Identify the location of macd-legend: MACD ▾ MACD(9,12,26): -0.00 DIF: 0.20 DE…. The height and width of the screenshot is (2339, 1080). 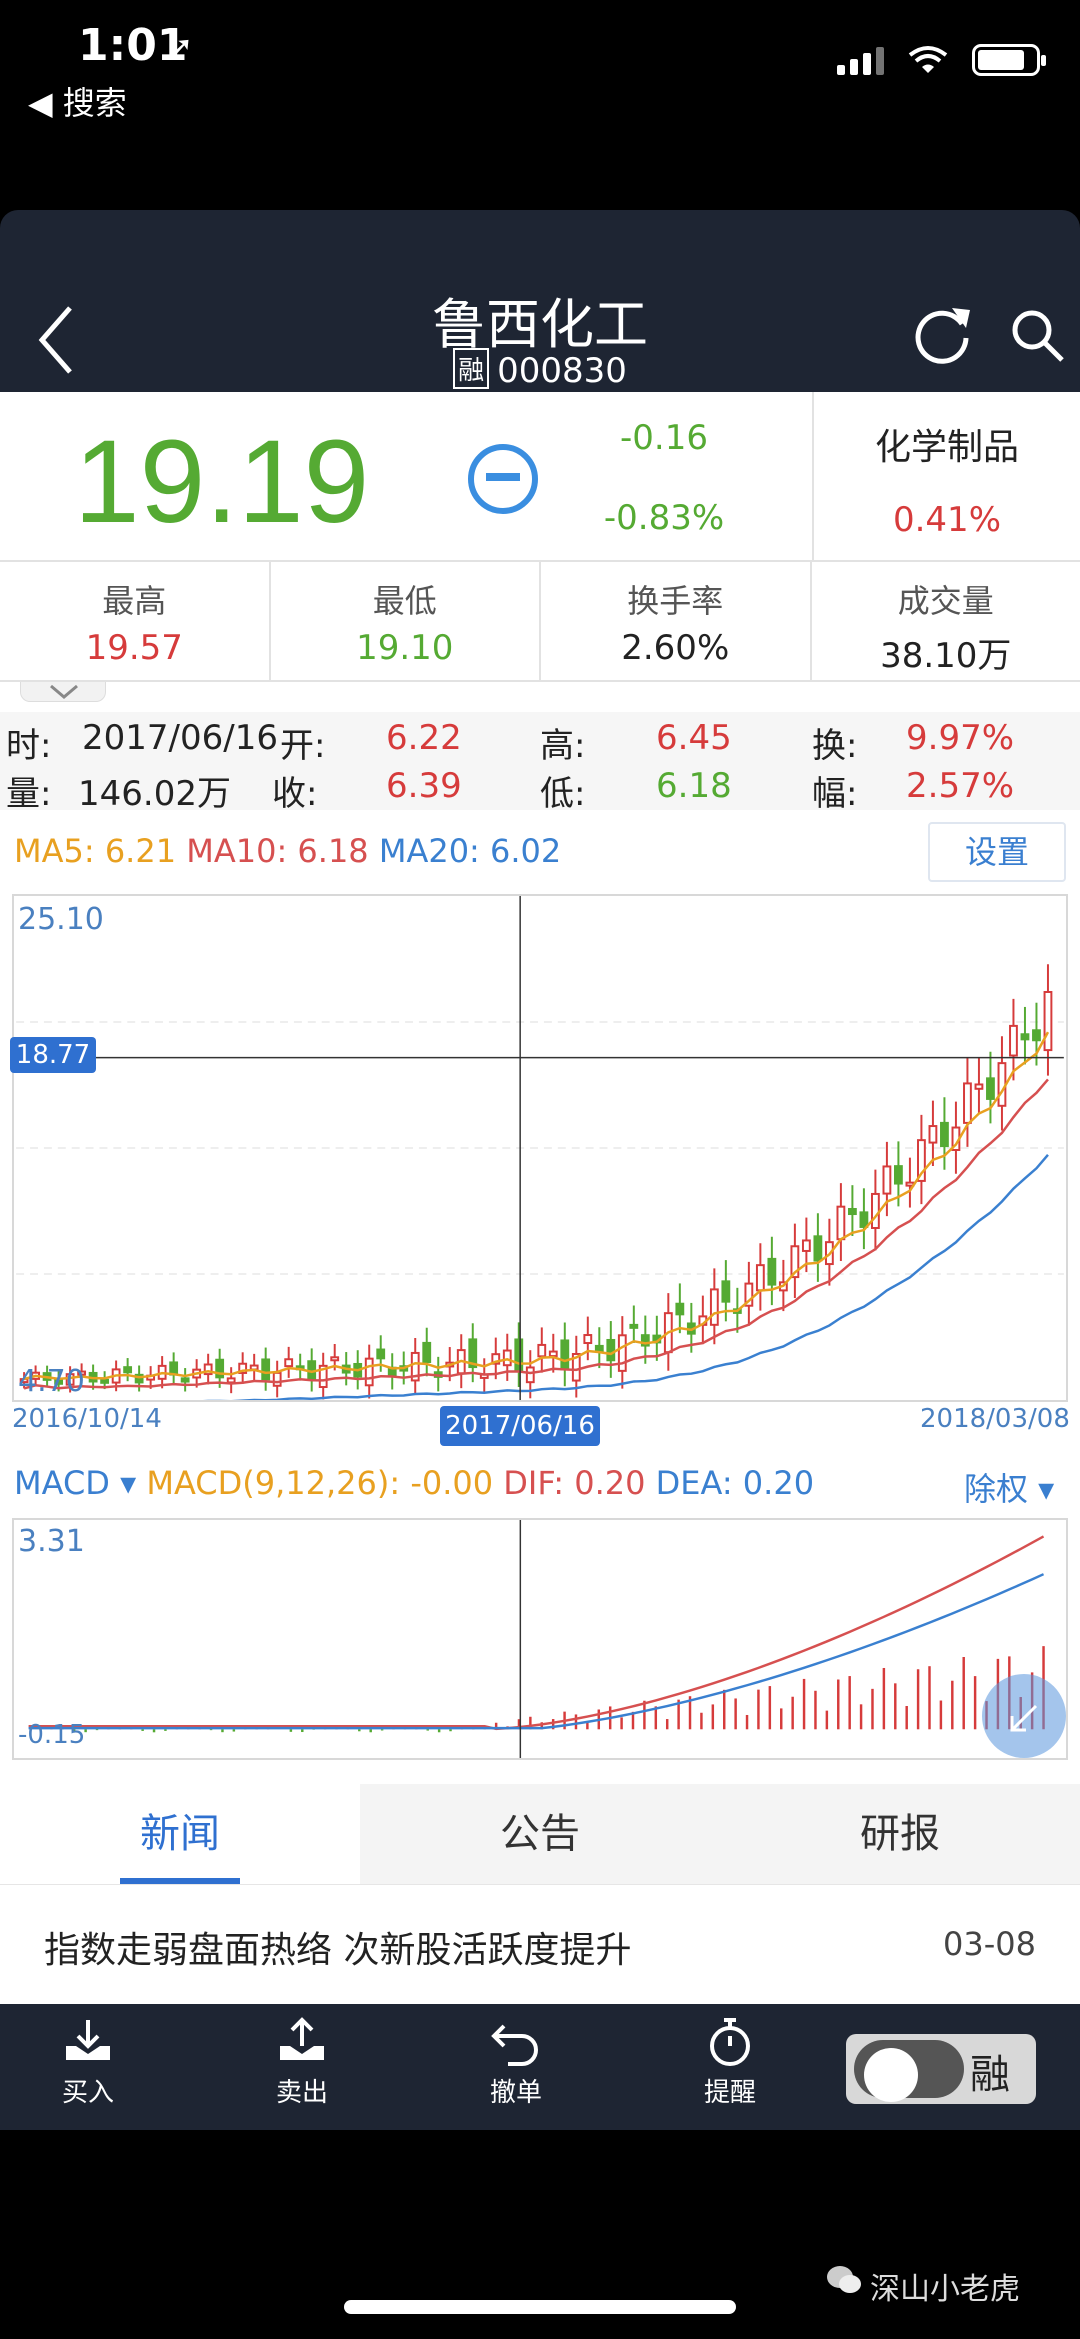
(414, 1483).